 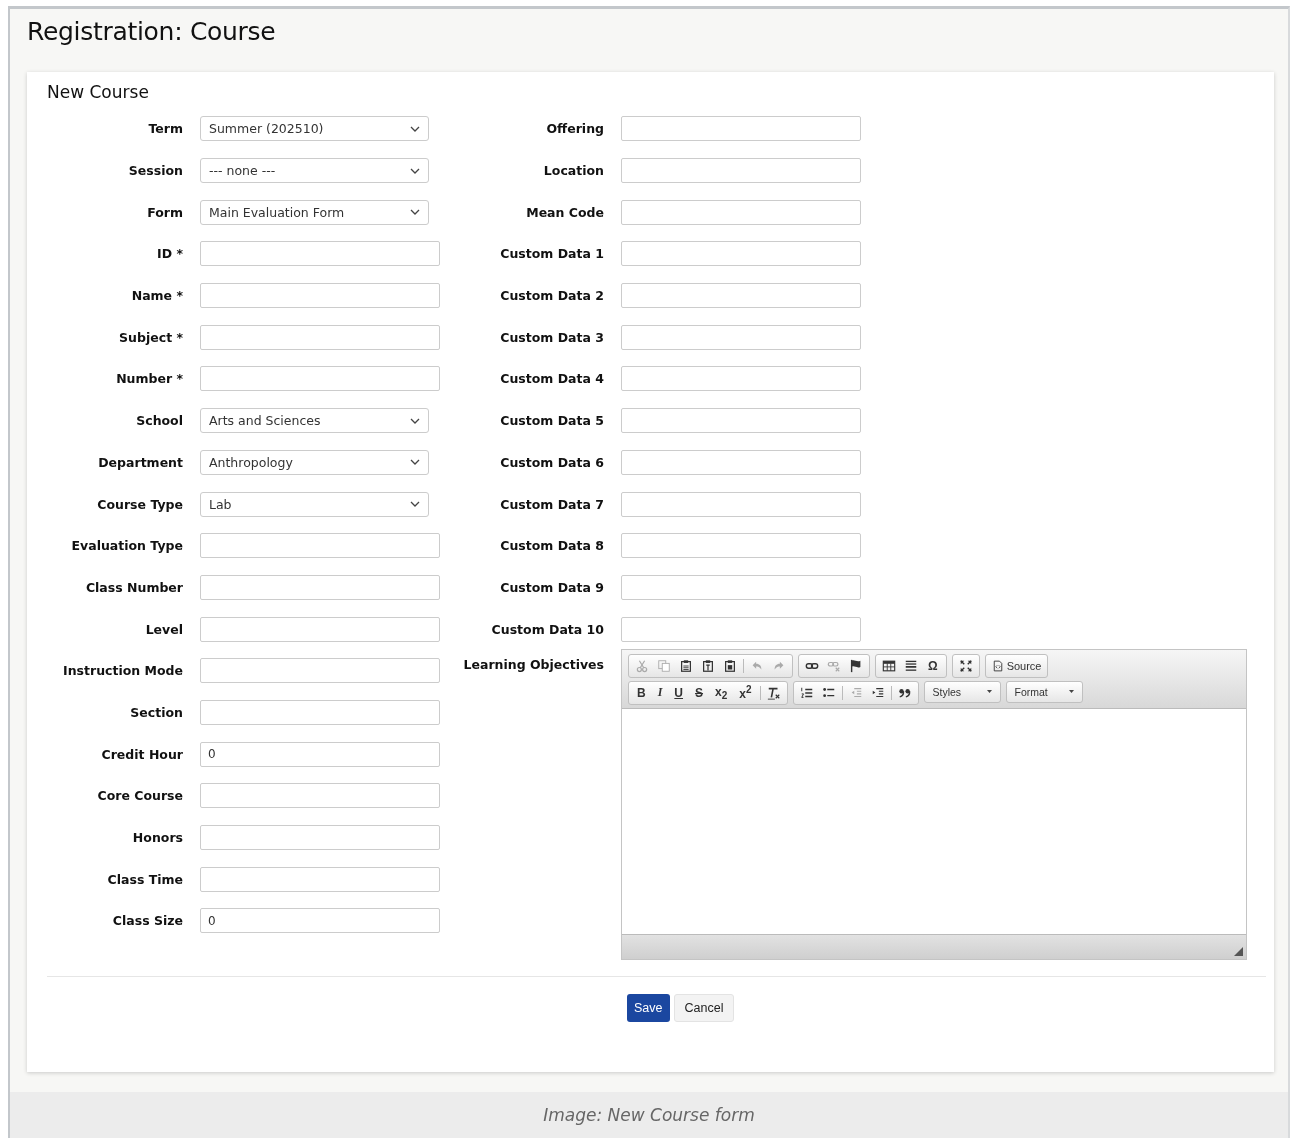 What do you see at coordinates (150, 337) in the screenshot?
I see `field-label: Subject *` at bounding box center [150, 337].